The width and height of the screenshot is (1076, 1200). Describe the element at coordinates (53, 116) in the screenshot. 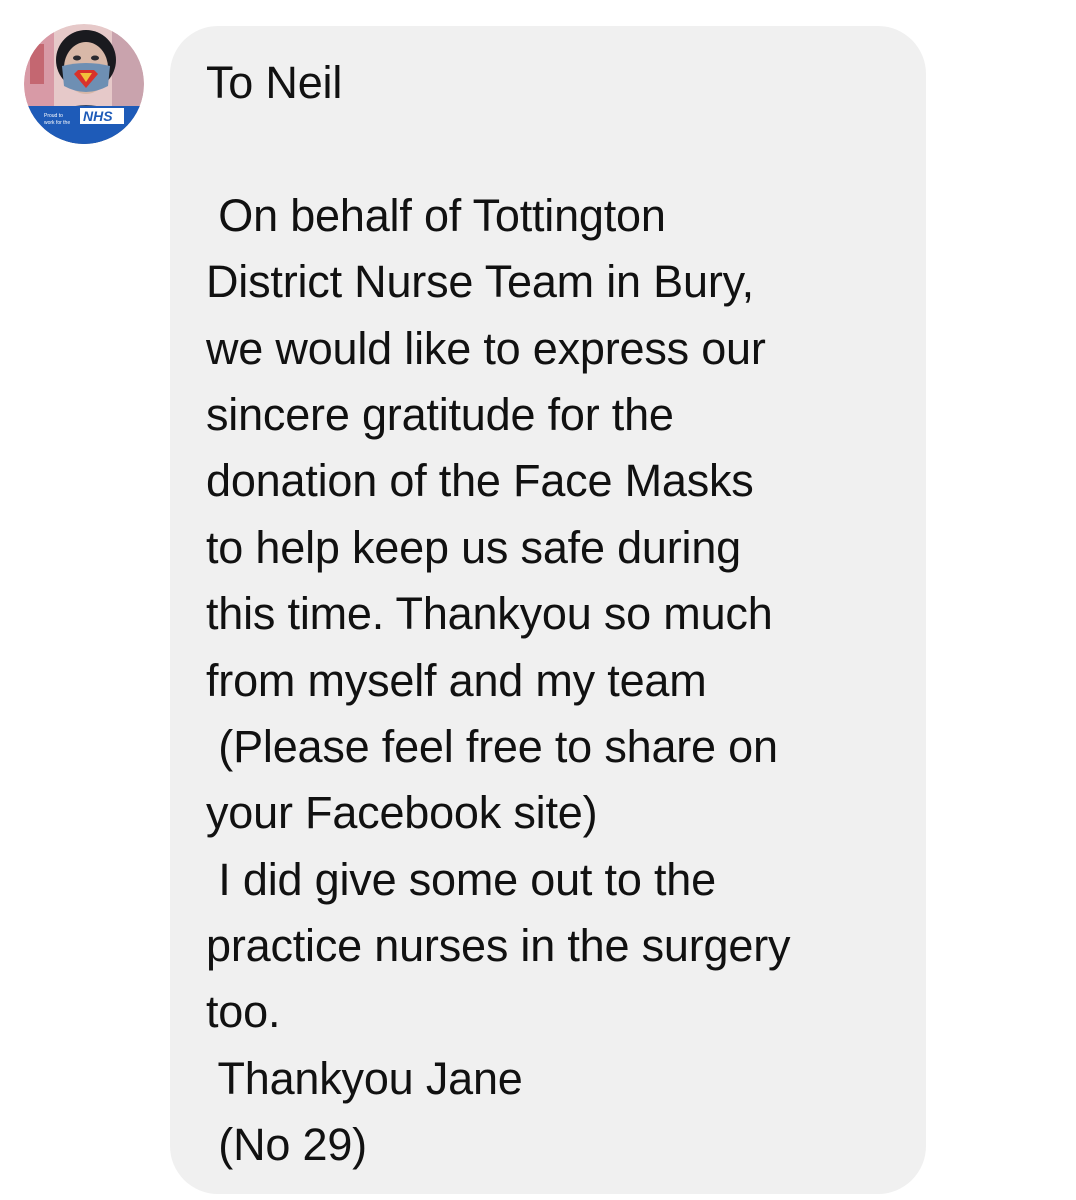

I see `avatar-caption-1: Proud to` at that location.